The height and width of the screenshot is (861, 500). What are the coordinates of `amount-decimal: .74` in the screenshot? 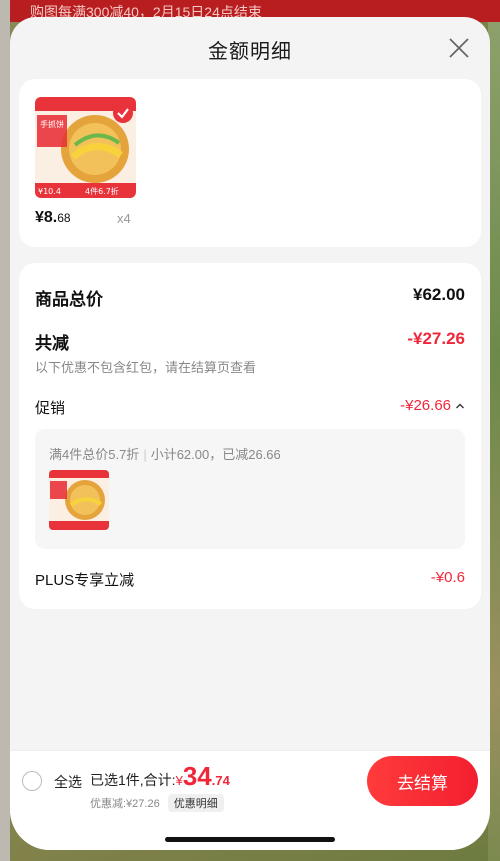 It's located at (220, 780).